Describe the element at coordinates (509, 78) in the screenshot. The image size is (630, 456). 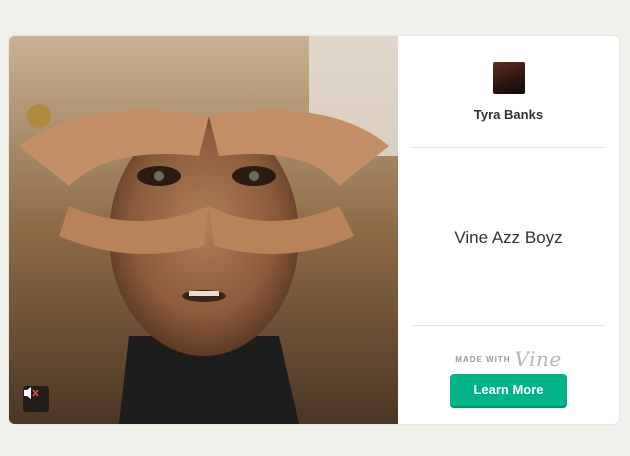
I see `author-avatar` at that location.